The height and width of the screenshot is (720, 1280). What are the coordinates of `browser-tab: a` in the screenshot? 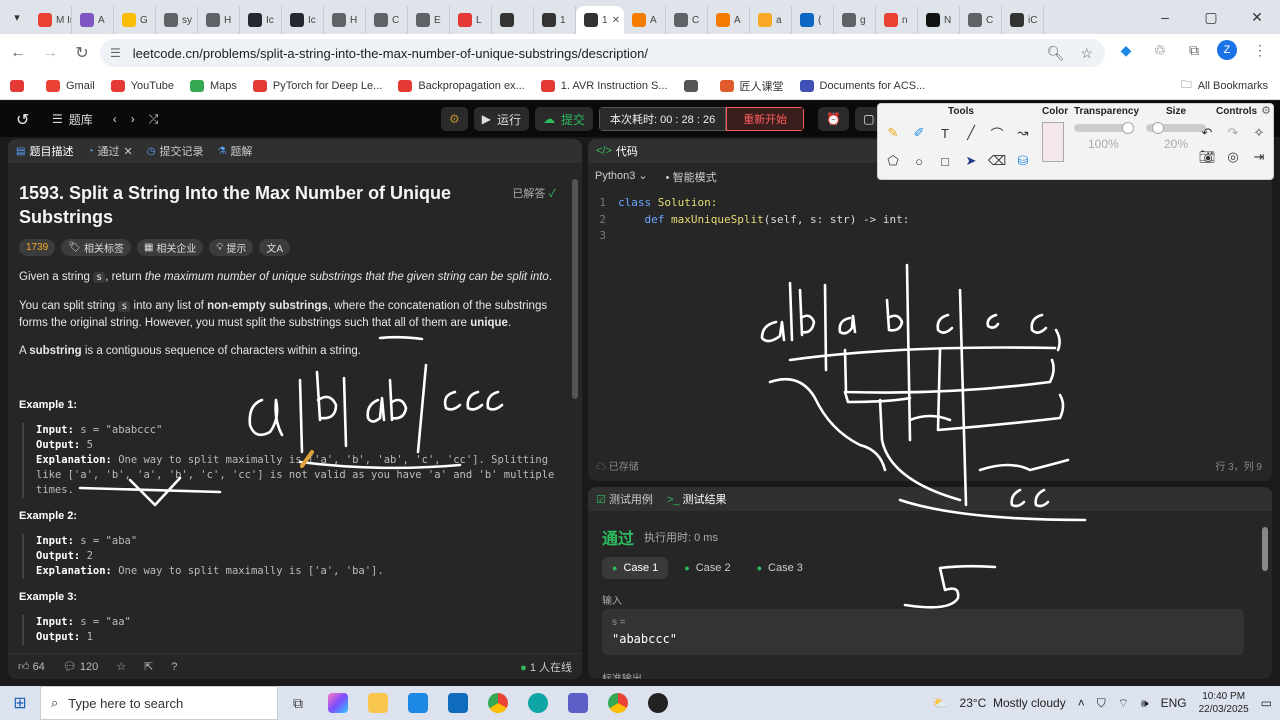 It's located at (771, 20).